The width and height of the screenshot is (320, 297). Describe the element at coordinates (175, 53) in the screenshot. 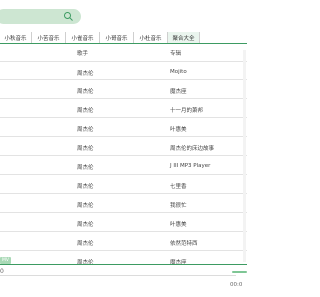

I see `column-header-album: 专辑` at that location.